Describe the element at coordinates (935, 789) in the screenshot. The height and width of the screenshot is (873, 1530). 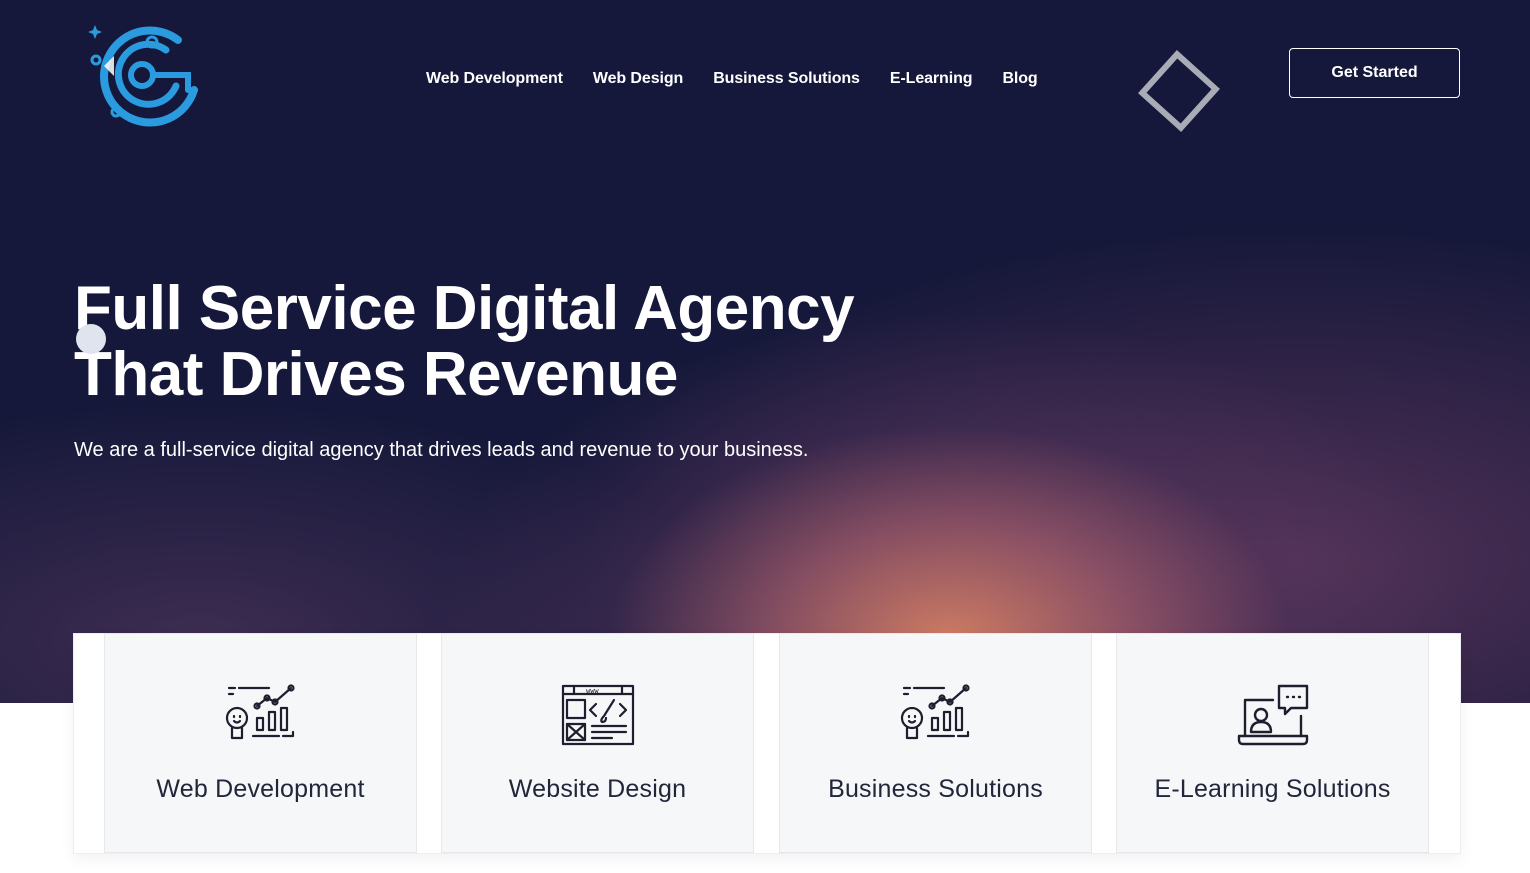
I see `service-label: Business Solutions` at that location.